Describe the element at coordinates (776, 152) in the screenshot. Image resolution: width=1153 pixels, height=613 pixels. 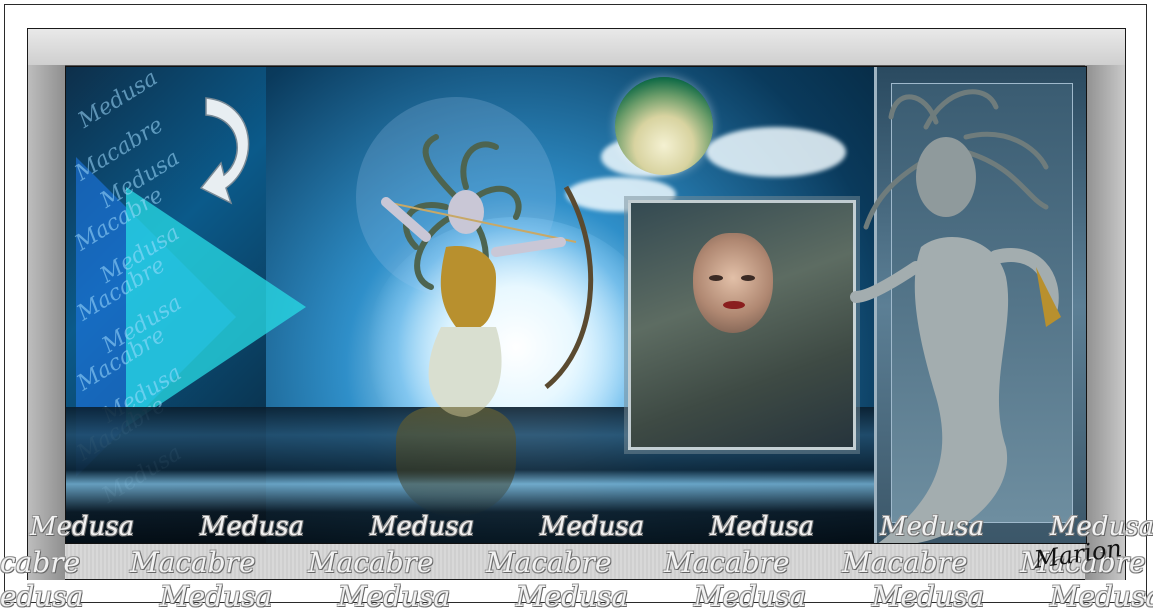
I see `cloud` at that location.